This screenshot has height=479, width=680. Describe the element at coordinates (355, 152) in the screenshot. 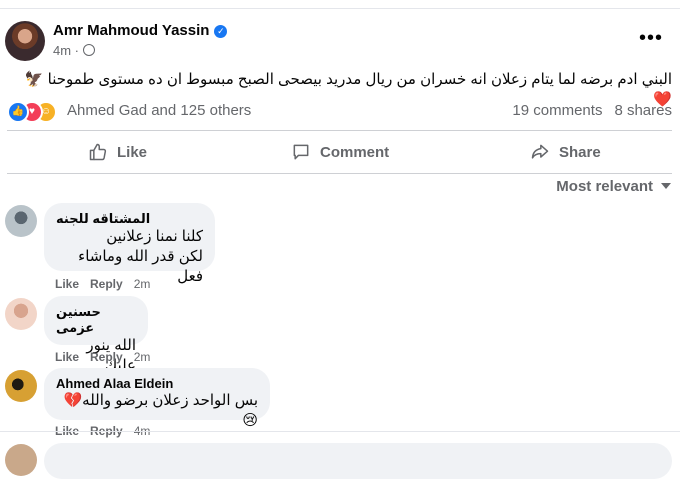

I see `comment-label: Comment` at that location.